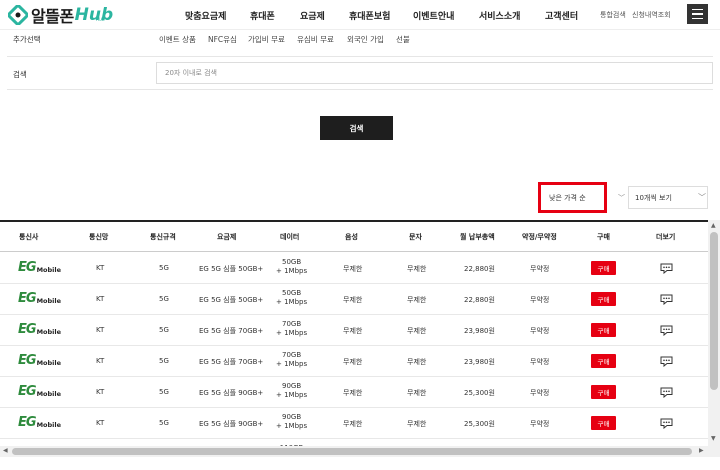  What do you see at coordinates (5, 450) in the screenshot?
I see `scroll-left-icon: ◀` at bounding box center [5, 450].